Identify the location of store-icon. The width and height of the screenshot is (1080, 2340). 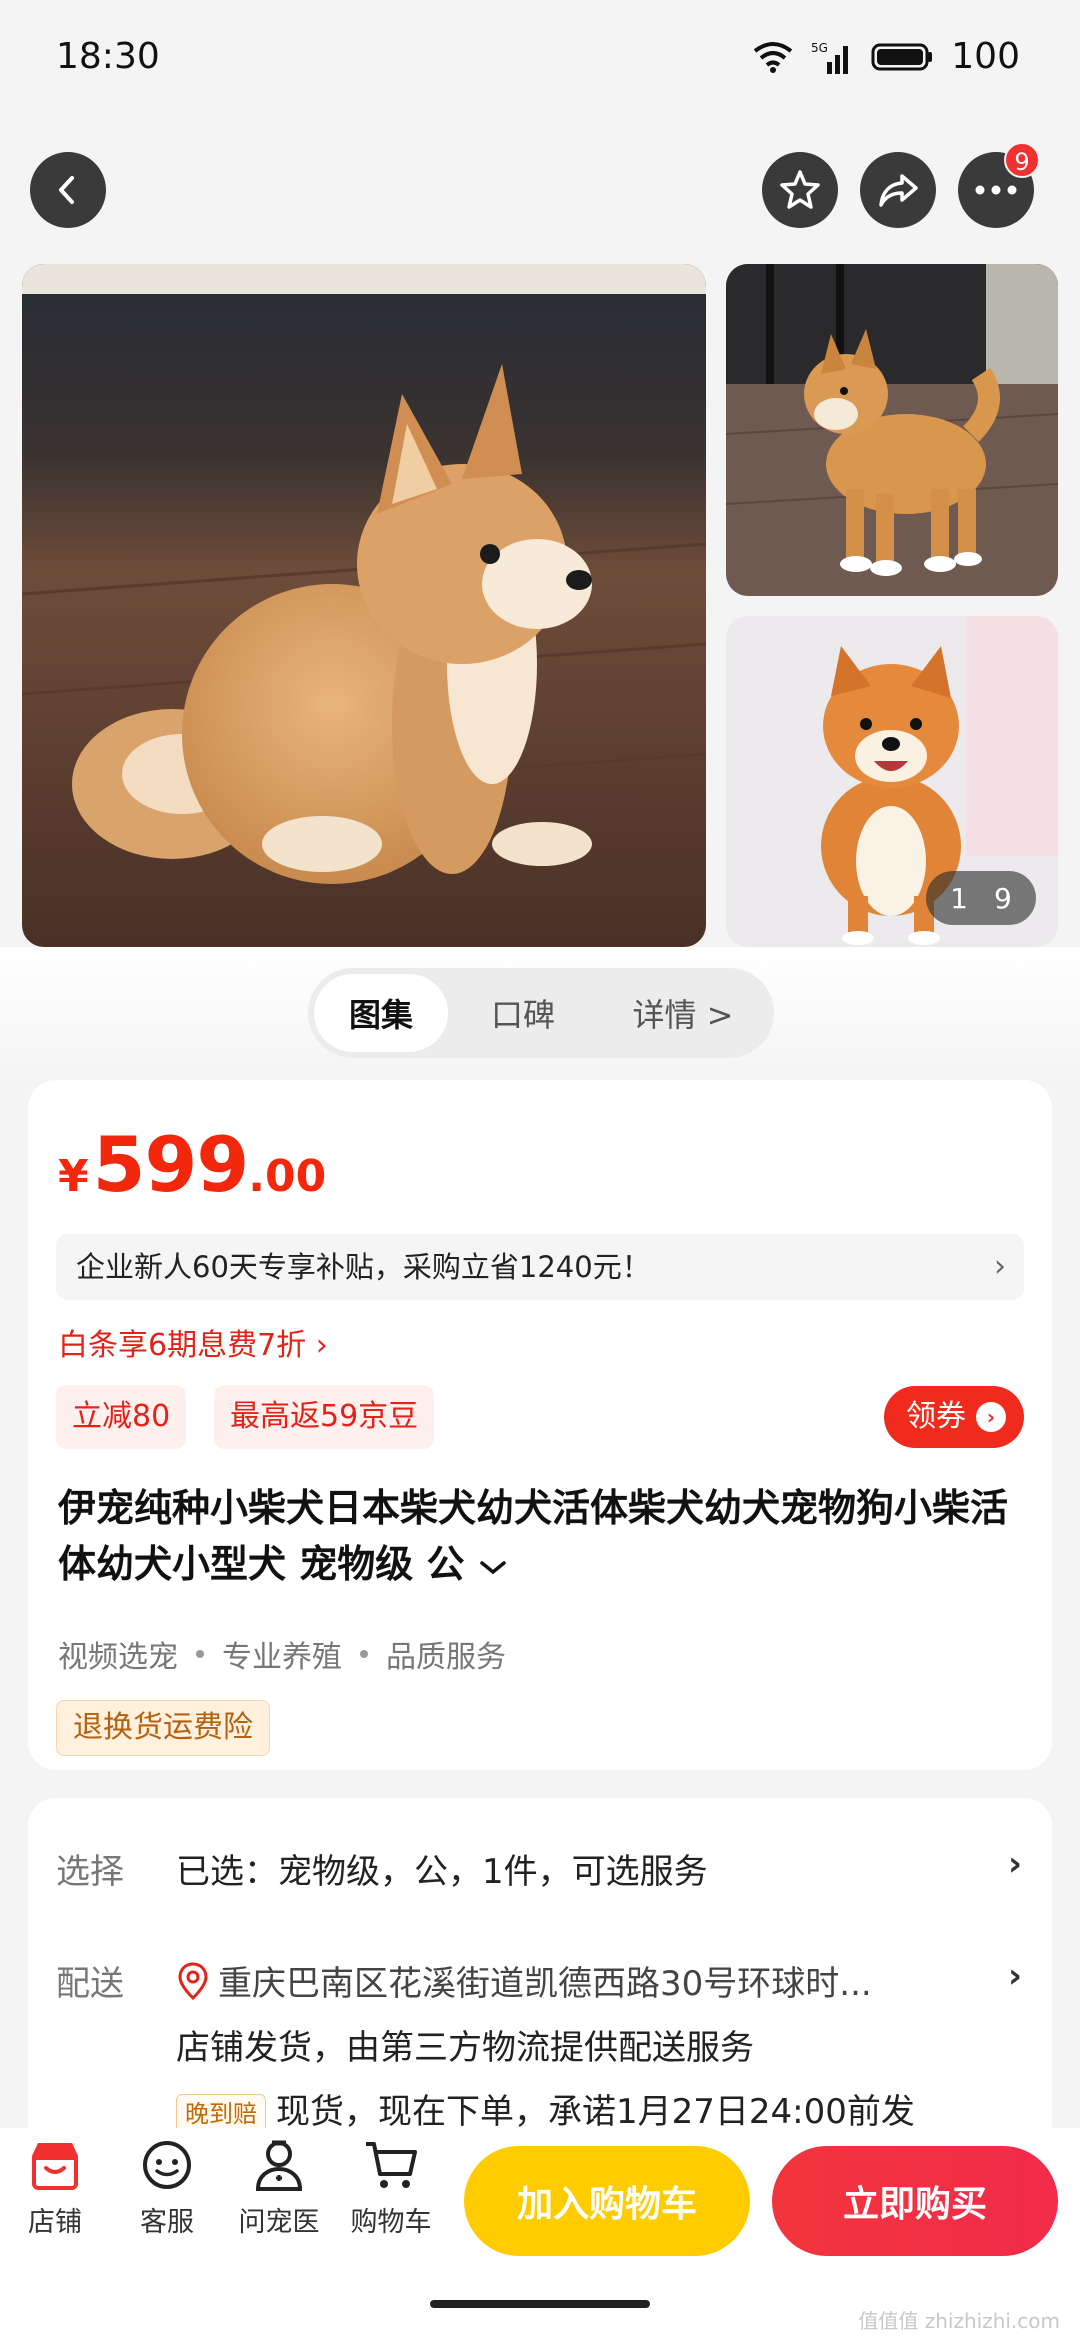
(55, 2166).